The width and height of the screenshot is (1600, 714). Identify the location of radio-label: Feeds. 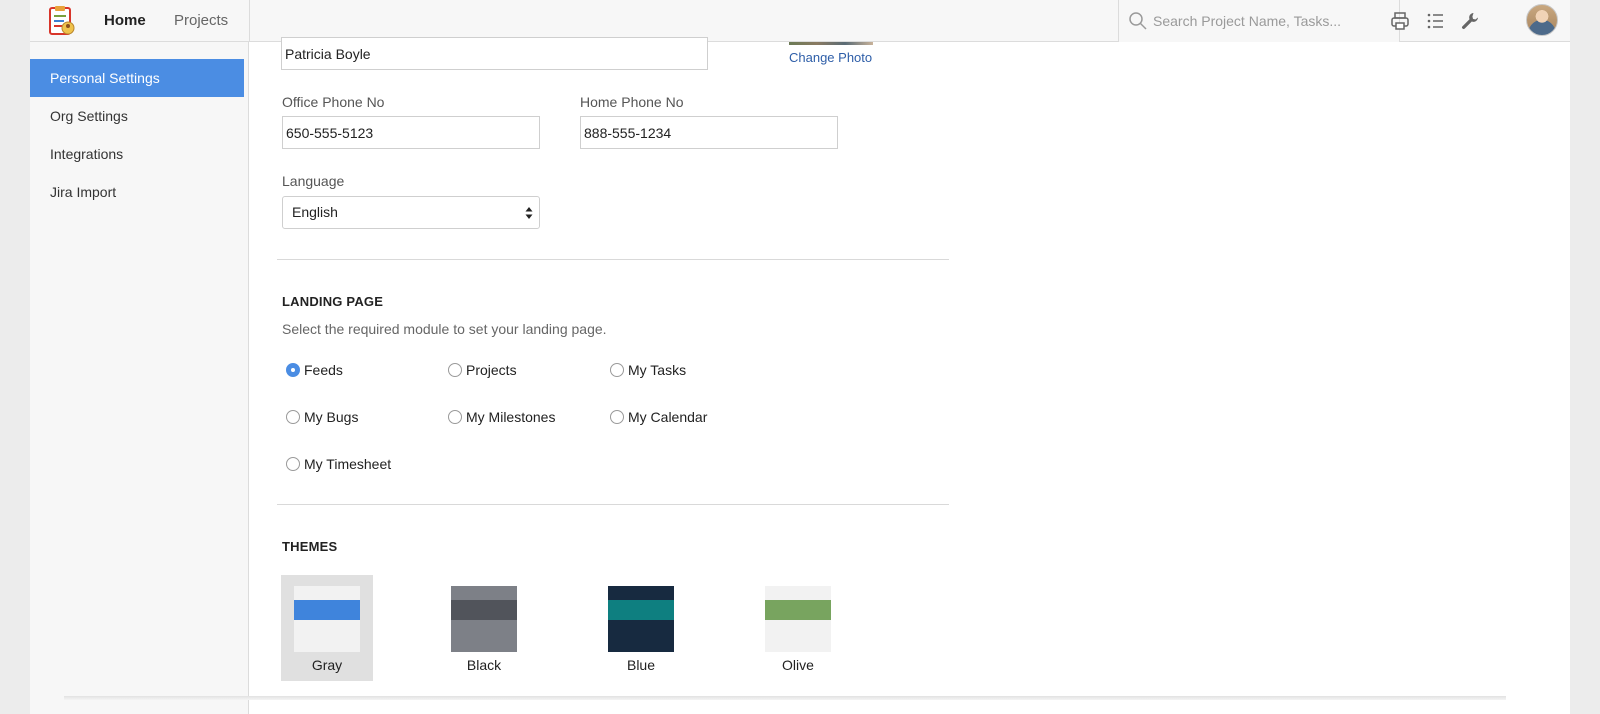
(323, 370).